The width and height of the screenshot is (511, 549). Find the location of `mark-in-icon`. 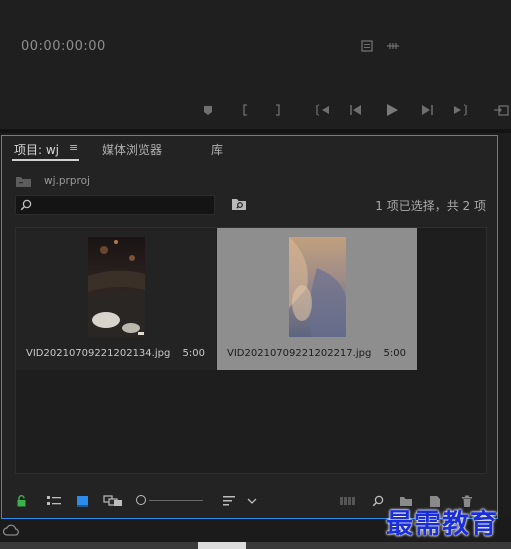

mark-in-icon is located at coordinates (245, 110).